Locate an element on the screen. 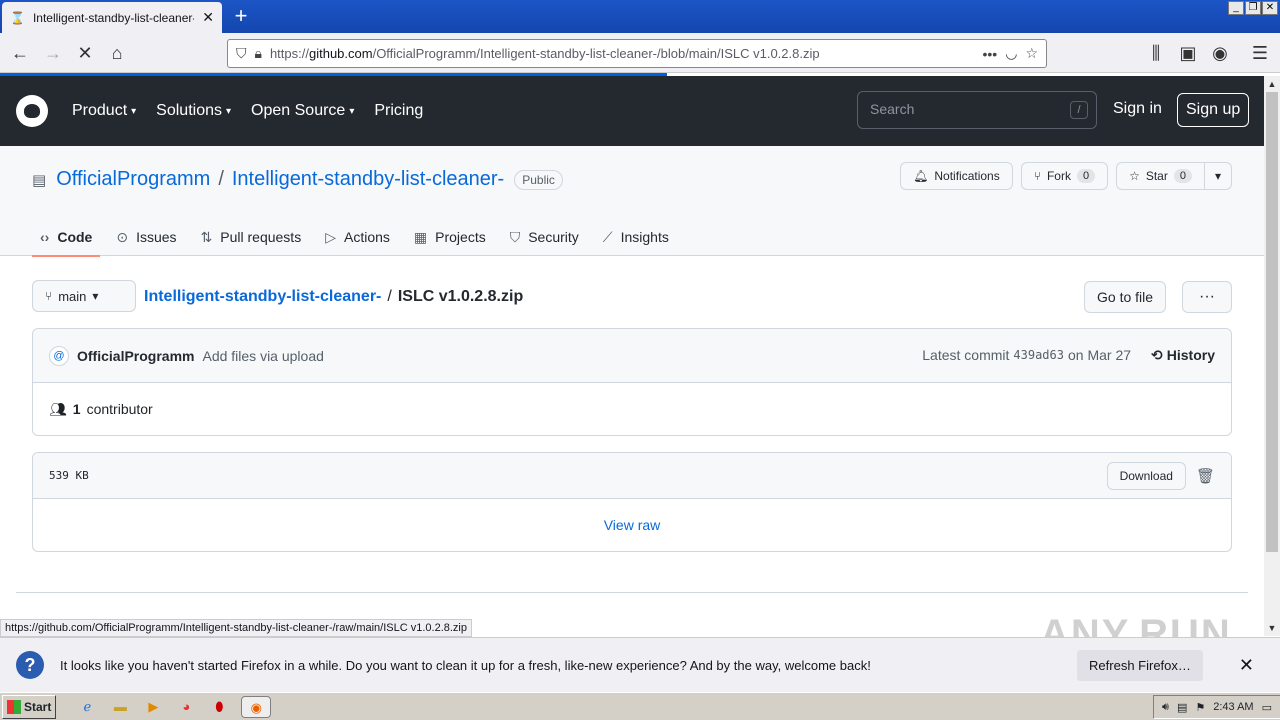 Image resolution: width=1280 pixels, height=720 pixels. minimize-button: _ is located at coordinates (1236, 8).